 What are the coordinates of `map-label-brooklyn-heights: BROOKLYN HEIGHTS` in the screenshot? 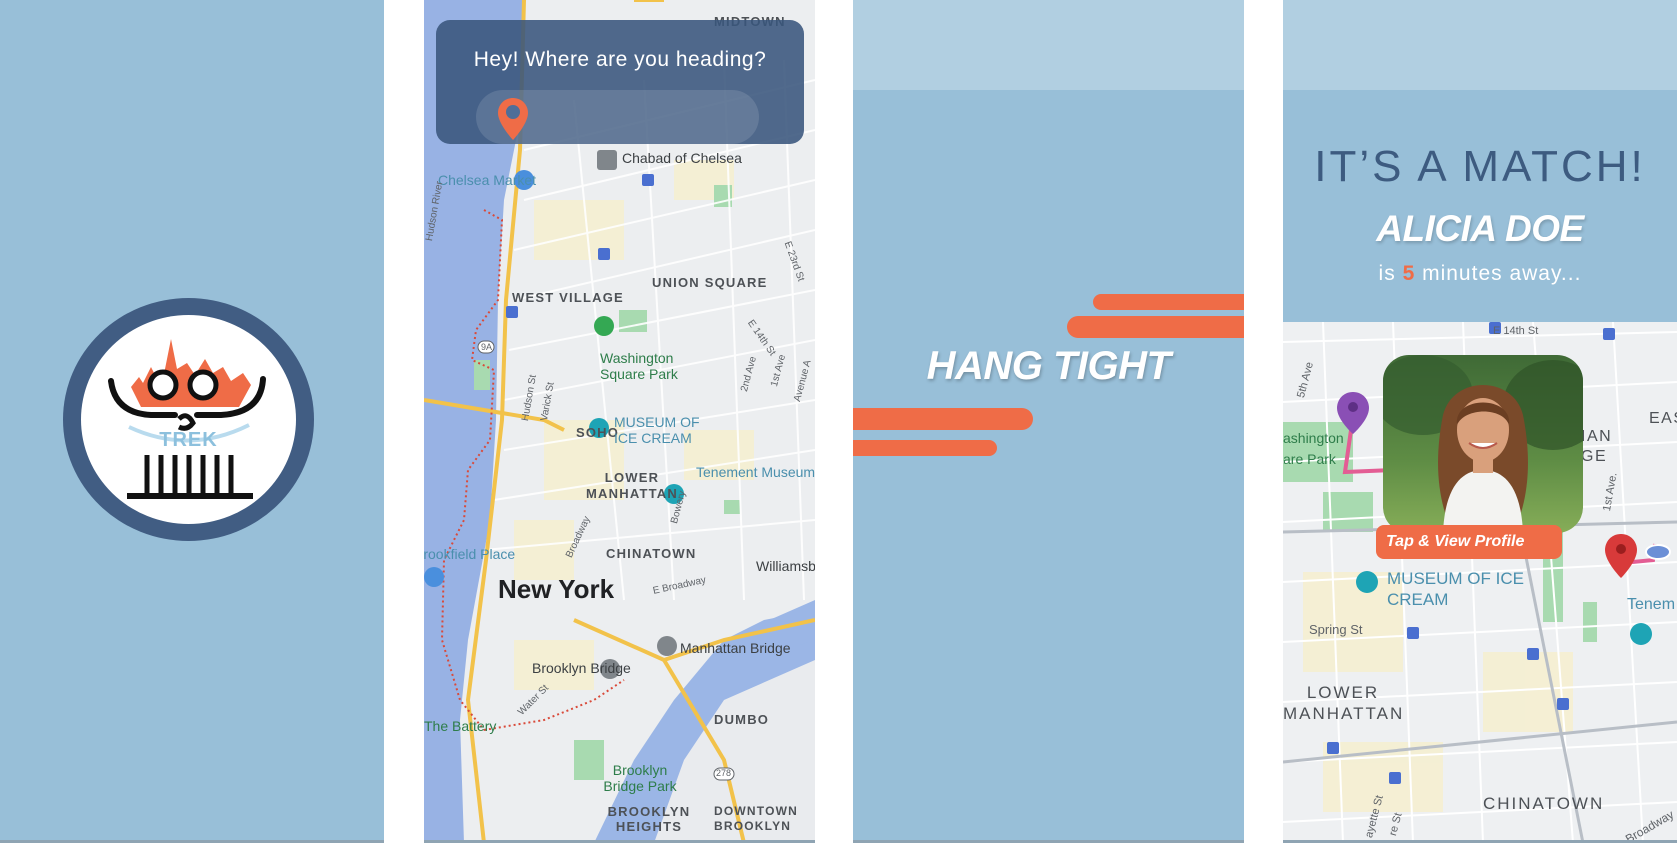 It's located at (649, 819).